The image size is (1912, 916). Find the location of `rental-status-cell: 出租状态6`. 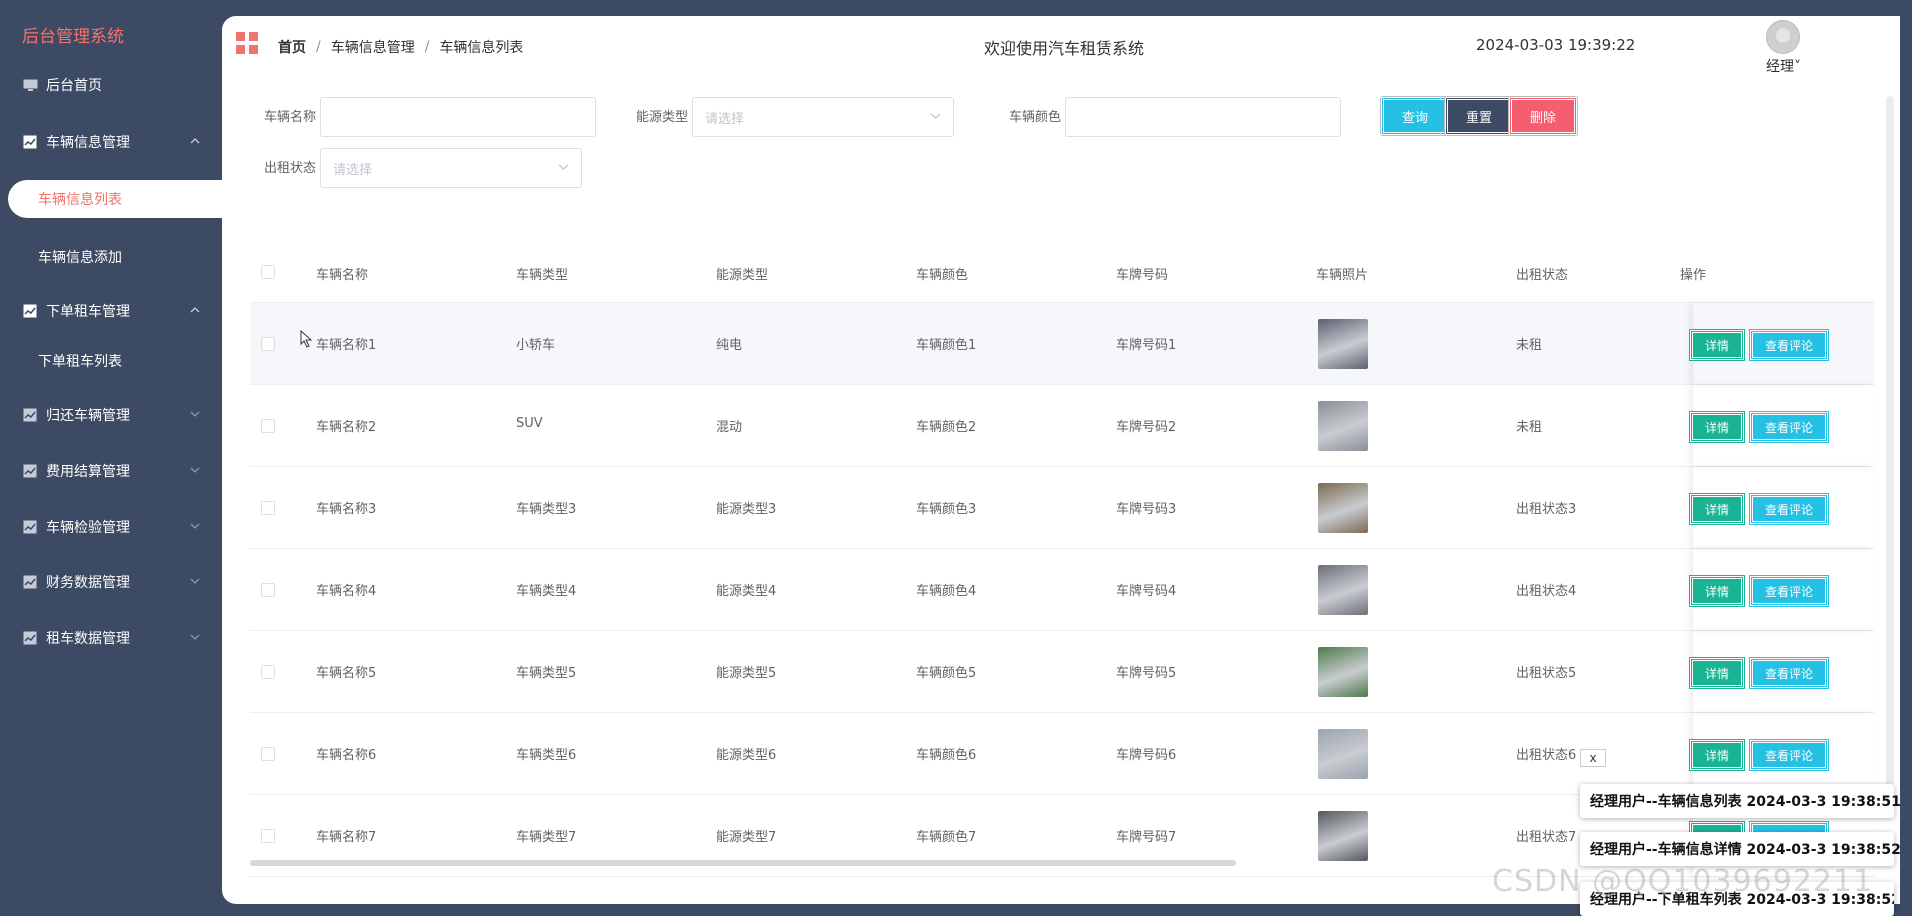

rental-status-cell: 出租状态6 is located at coordinates (1546, 755).